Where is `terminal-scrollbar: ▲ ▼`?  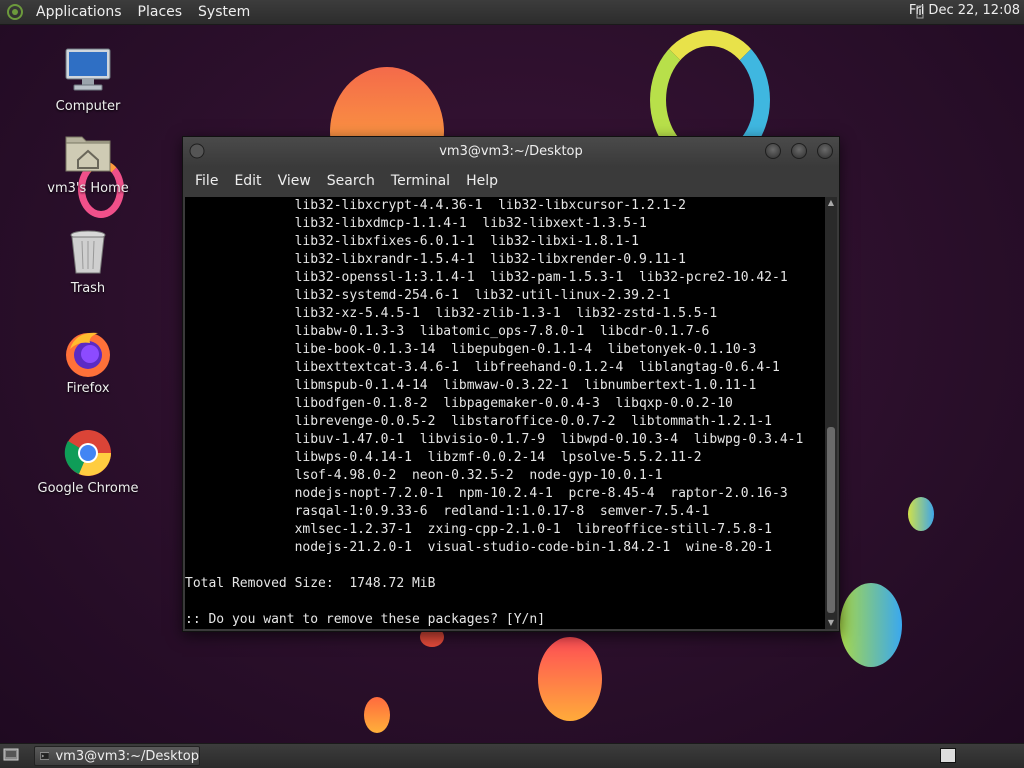 terminal-scrollbar: ▲ ▼ is located at coordinates (831, 413).